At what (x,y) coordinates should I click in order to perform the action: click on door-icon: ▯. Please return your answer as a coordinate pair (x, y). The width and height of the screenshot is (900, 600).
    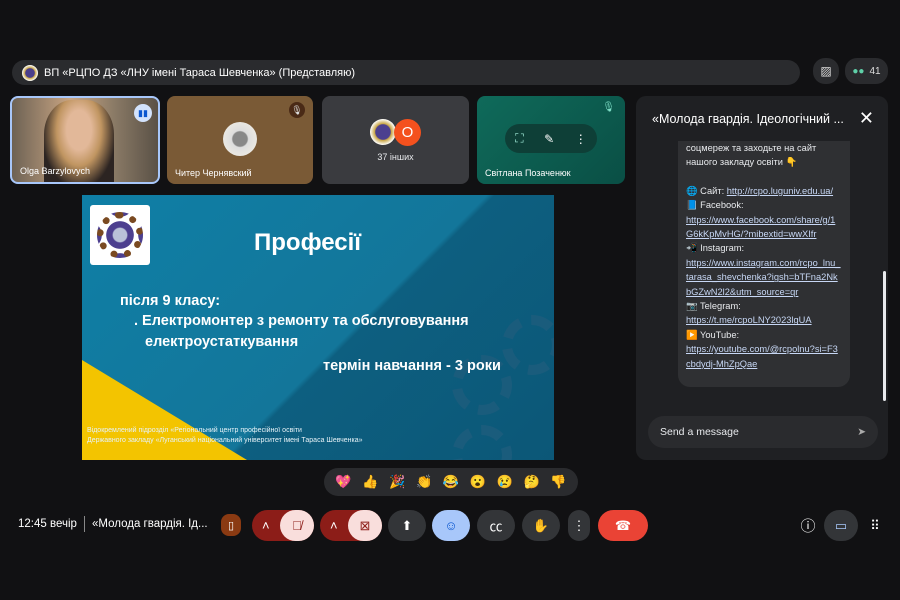
    Looking at the image, I should click on (231, 525).